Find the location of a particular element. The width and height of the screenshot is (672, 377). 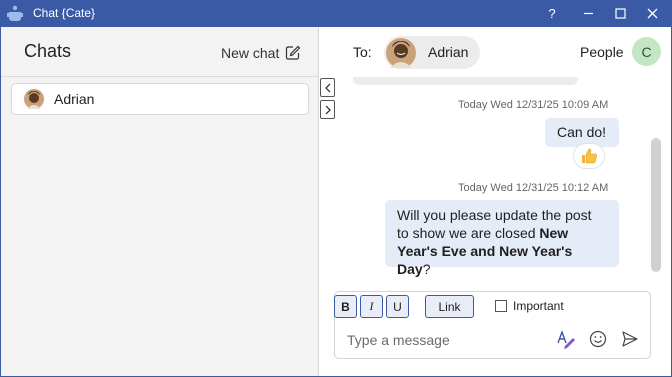

minimize-icon is located at coordinates (588, 13).